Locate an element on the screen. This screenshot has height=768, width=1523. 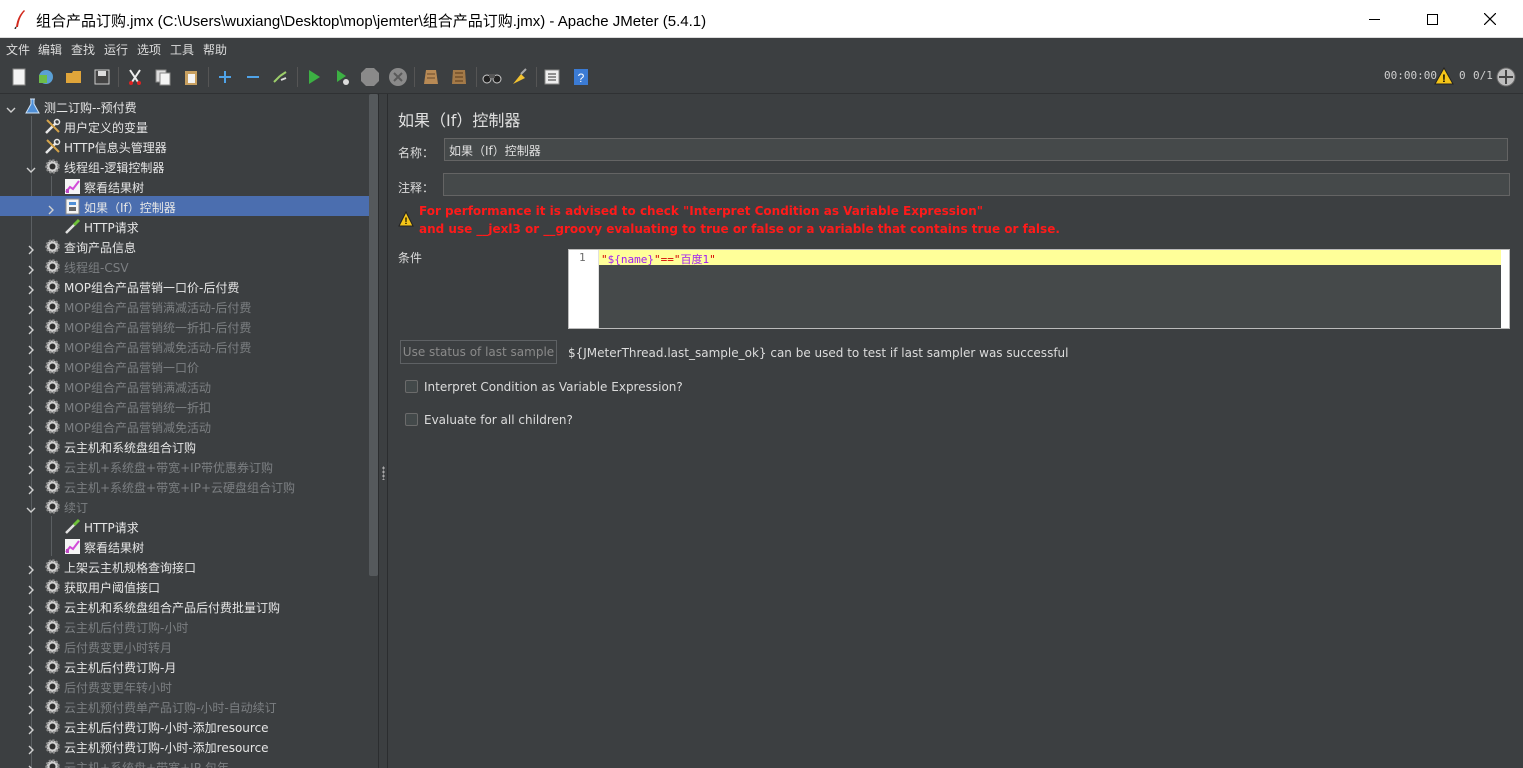
menu-help: 帮助 is located at coordinates (215, 49).